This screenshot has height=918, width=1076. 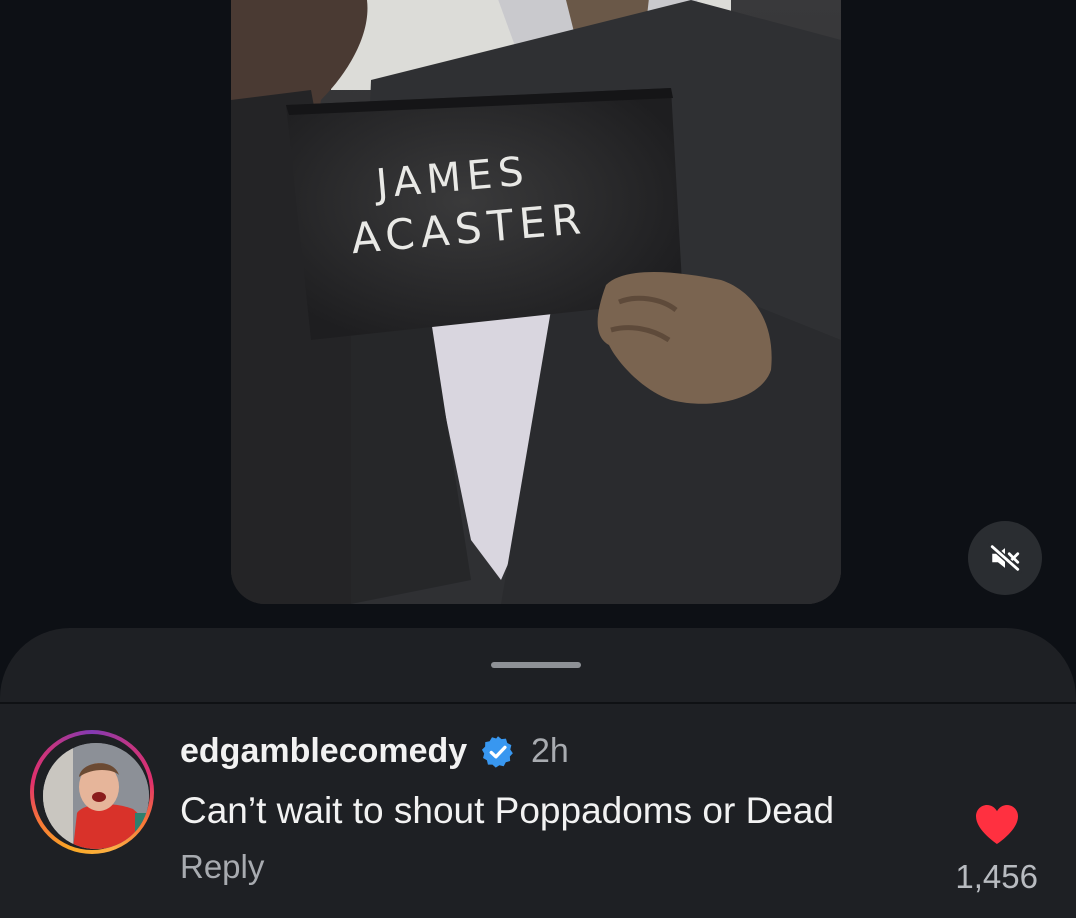 I want to click on speaker-muted-icon, so click(x=1005, y=558).